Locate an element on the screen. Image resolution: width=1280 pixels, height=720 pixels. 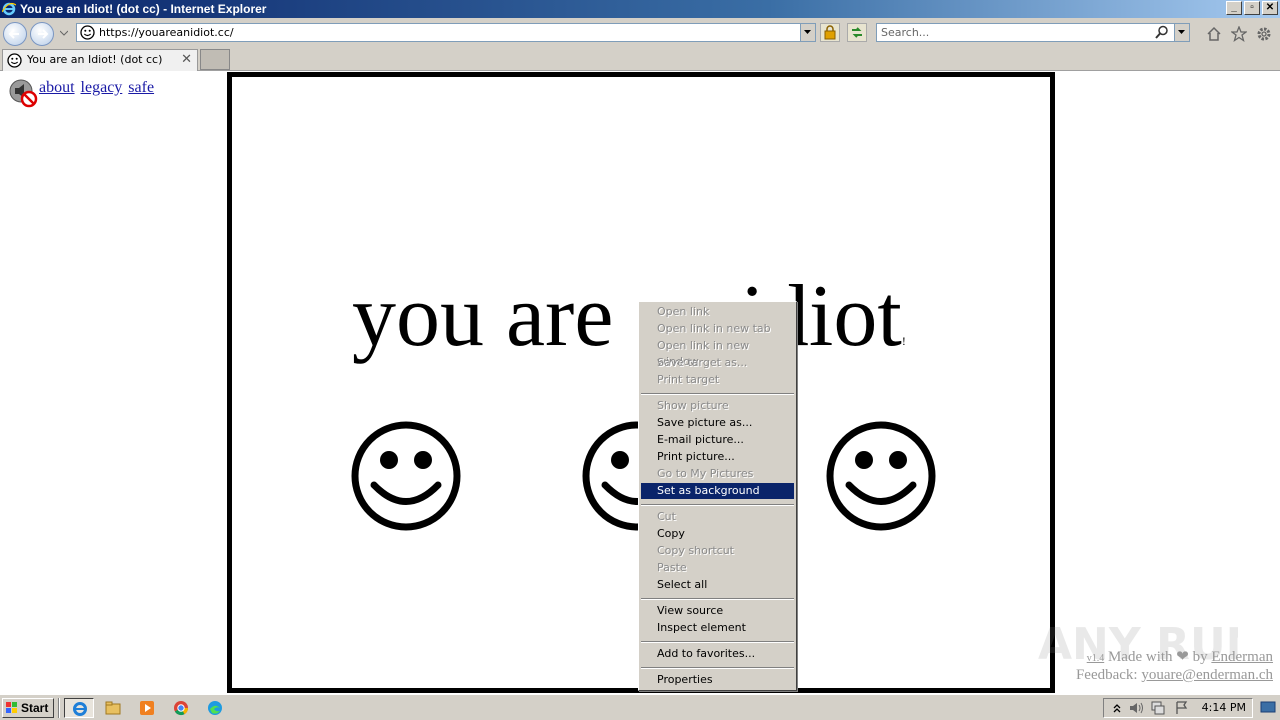
menu-item-open-link: Open link is located at coordinates (683, 311).